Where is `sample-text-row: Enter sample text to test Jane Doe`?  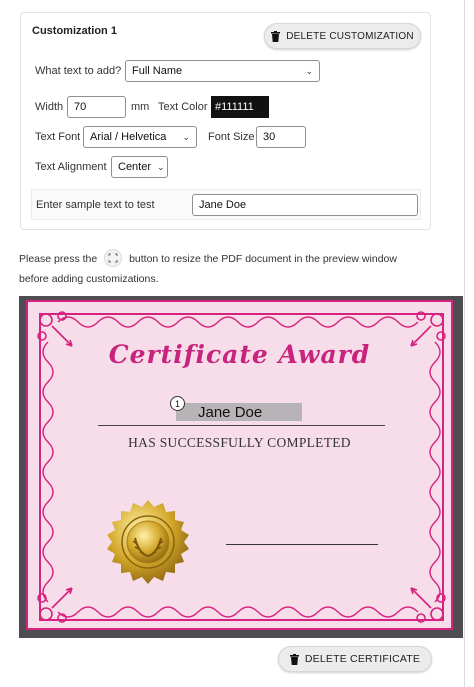 sample-text-row: Enter sample text to test Jane Doe is located at coordinates (226, 204).